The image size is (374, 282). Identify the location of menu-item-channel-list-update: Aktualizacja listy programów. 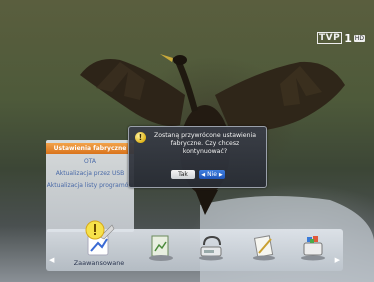
(90, 185).